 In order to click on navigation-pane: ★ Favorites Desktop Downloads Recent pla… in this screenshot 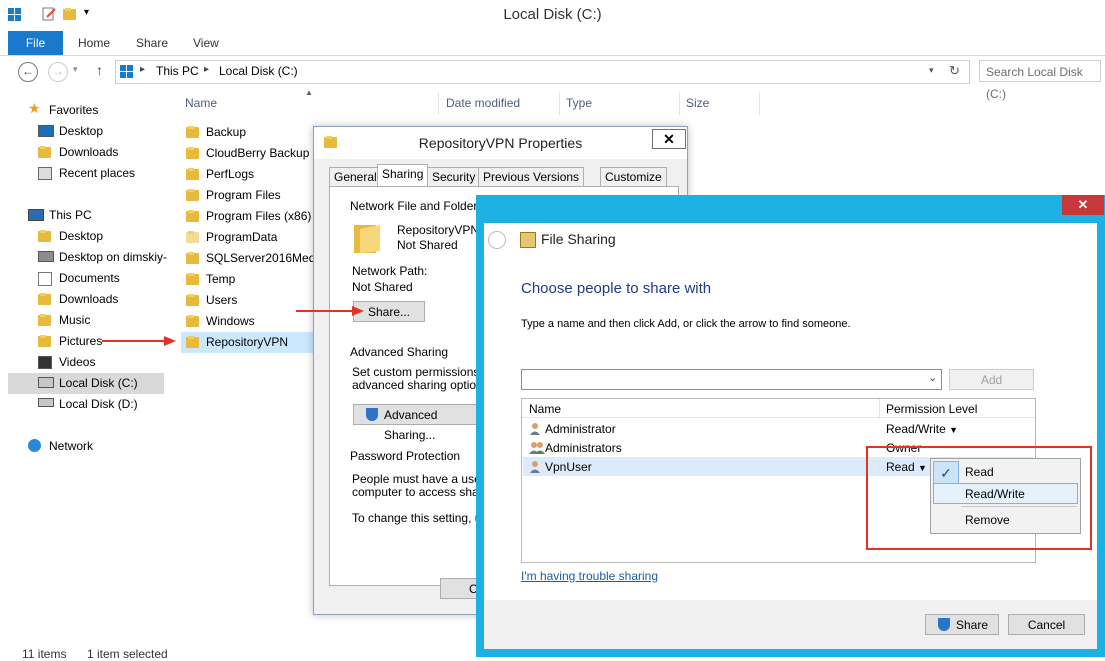, I will do `click(84, 368)`.